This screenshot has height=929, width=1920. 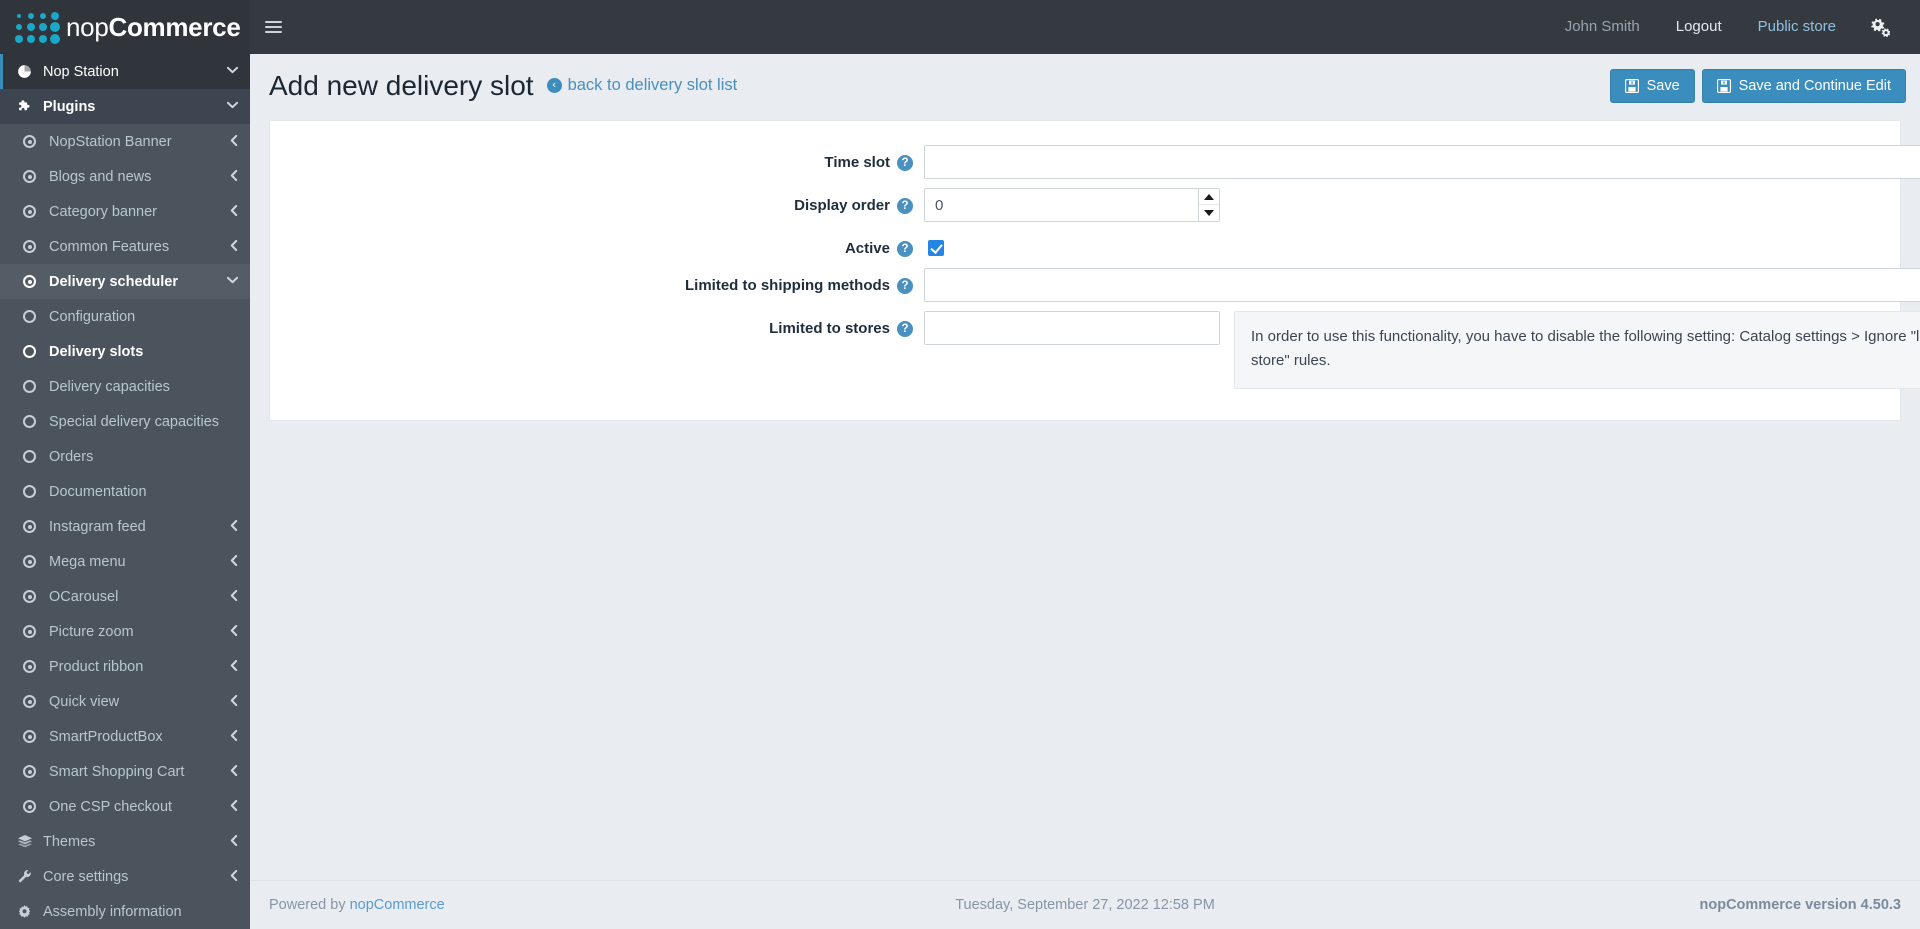 I want to click on sidebar-item-label: Smart Shopping Cart, so click(x=117, y=771).